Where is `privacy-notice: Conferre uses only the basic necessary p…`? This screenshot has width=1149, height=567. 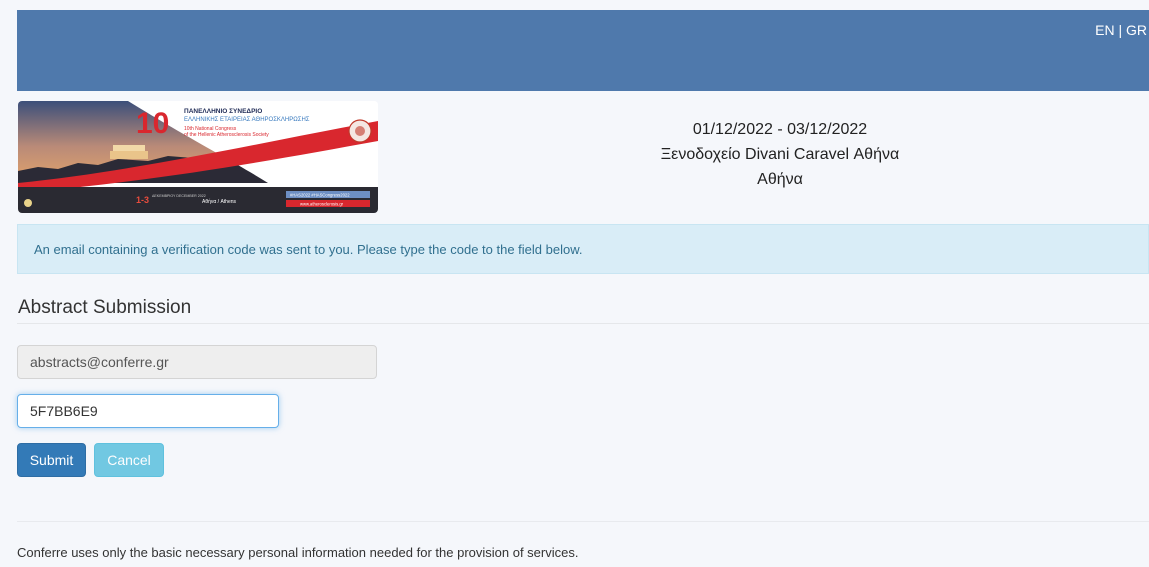
privacy-notice: Conferre uses only the basic necessary p… is located at coordinates (298, 552).